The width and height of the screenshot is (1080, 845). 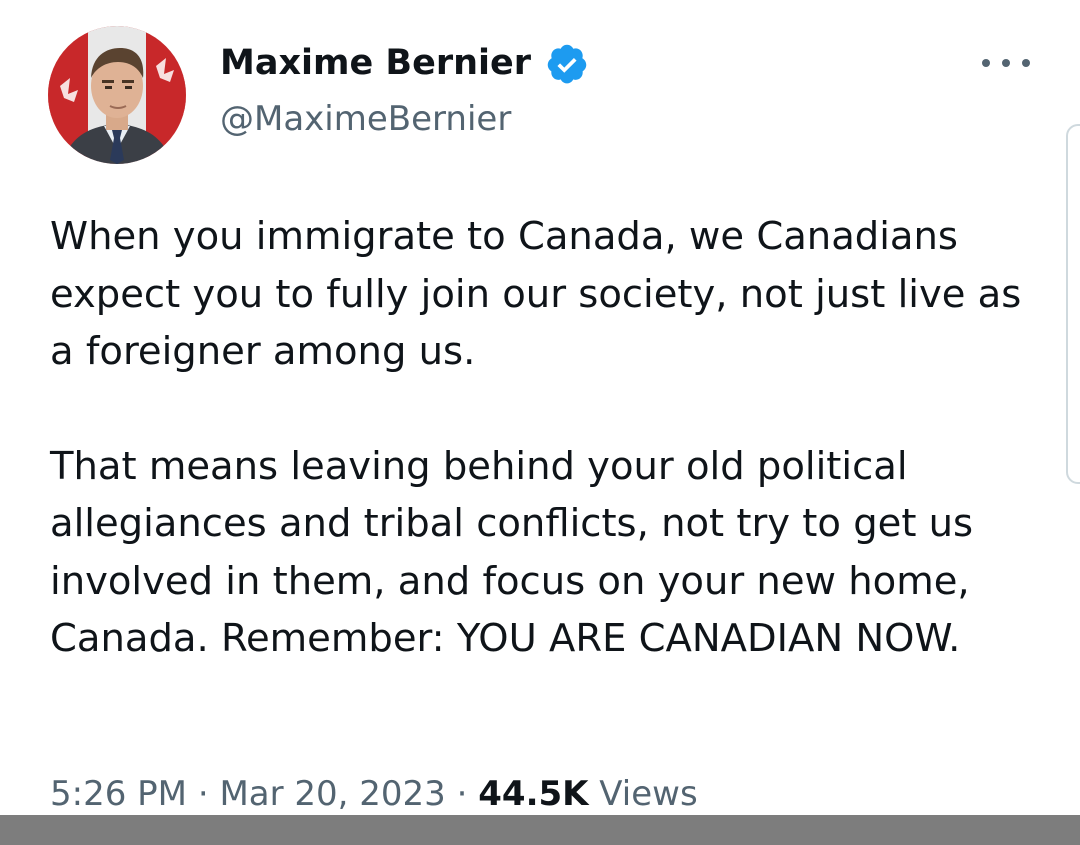 I want to click on avatar-photo, so click(x=117, y=95).